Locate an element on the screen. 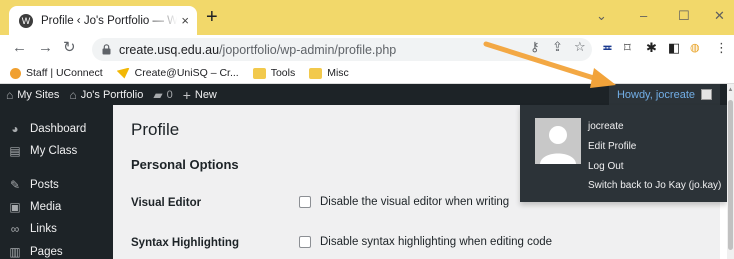 The height and width of the screenshot is (259, 734). home-icon: ⌂ is located at coordinates (73, 94).